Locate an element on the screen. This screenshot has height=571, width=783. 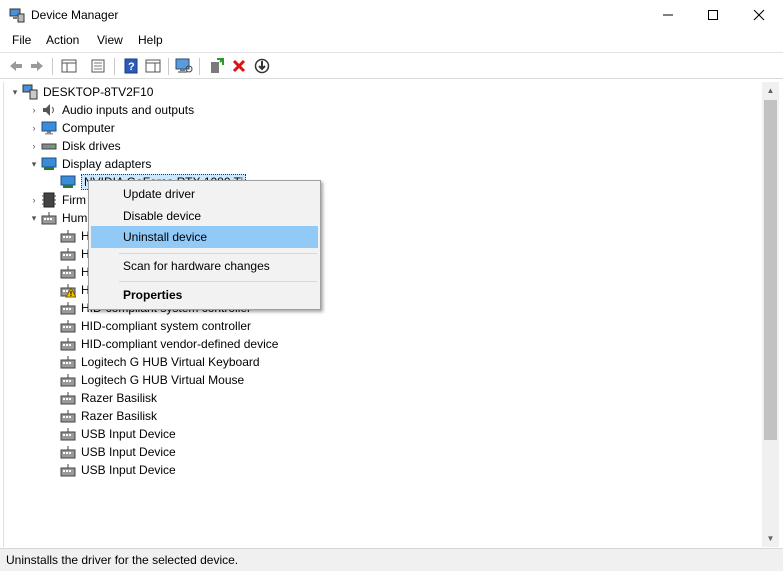
tree-category-firmware: › Firm is located at coordinates (56, 200).